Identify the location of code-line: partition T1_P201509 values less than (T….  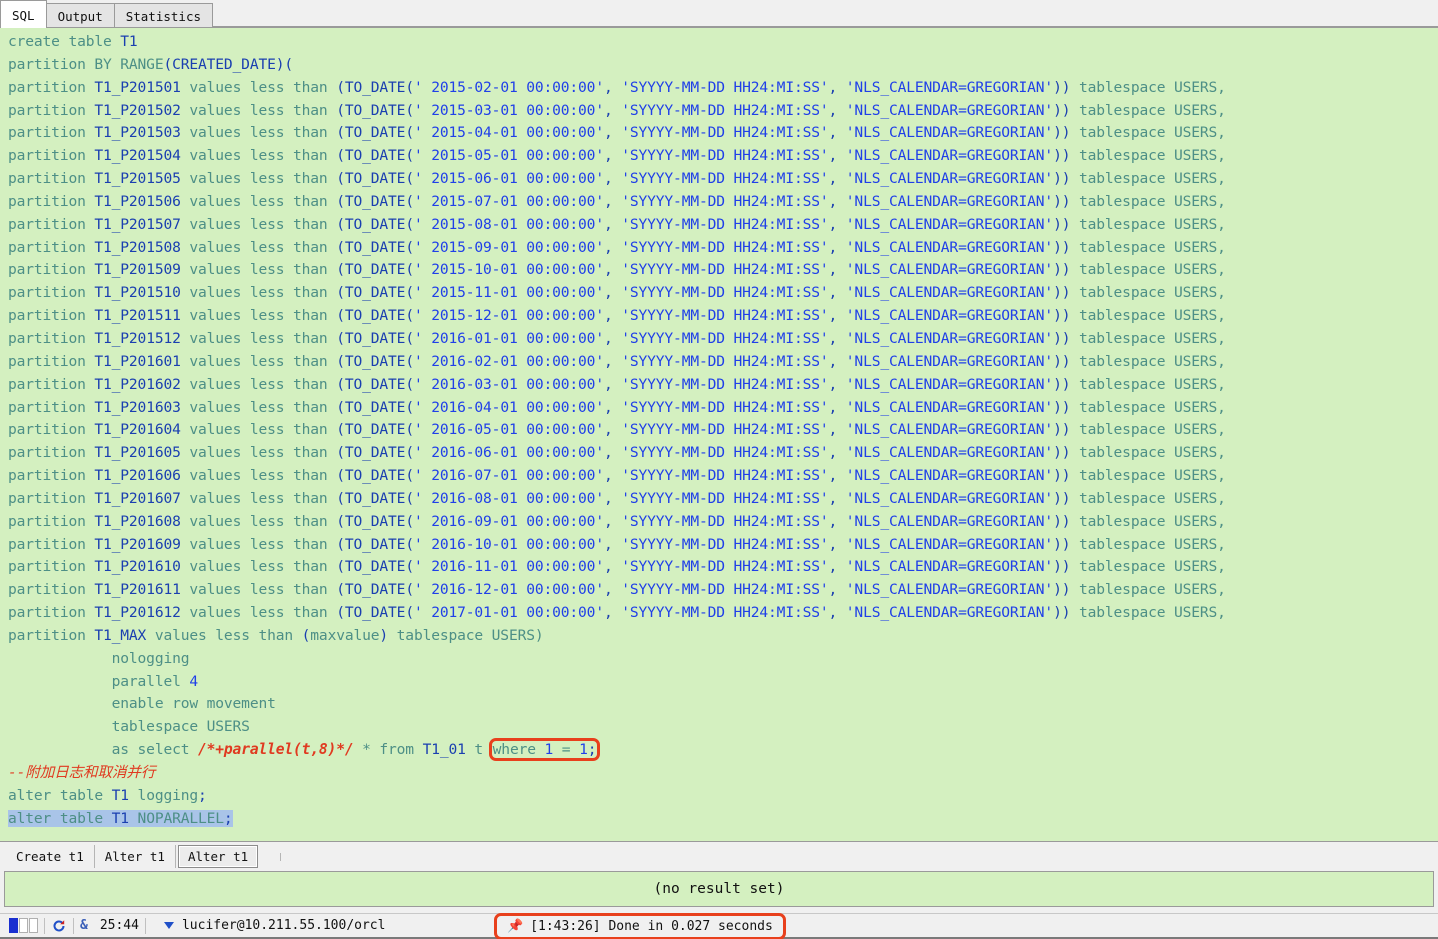
(617, 270).